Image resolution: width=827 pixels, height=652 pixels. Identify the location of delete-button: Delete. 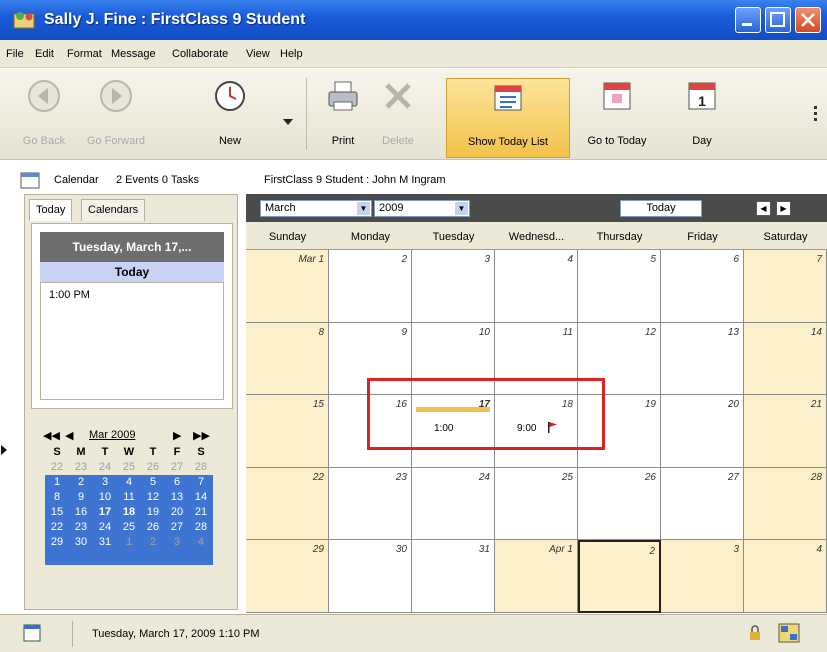
(398, 114).